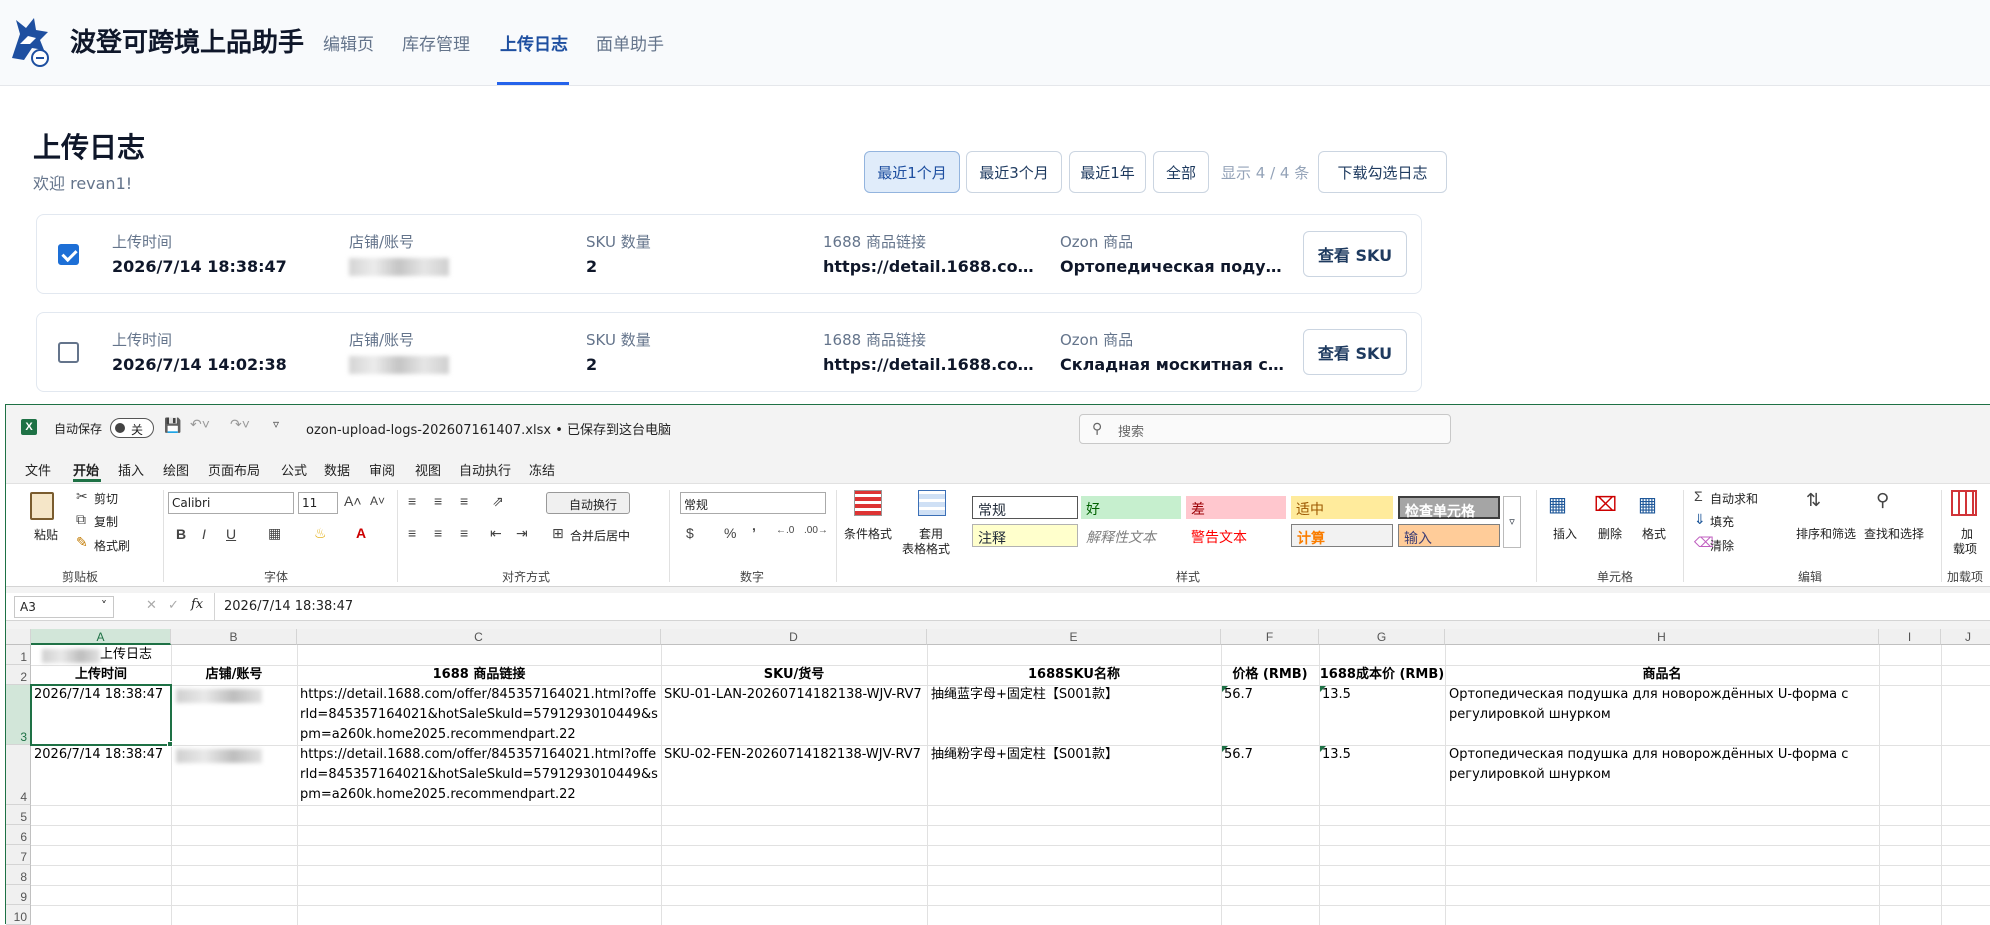  I want to click on autosave-toggle: 关, so click(132, 428).